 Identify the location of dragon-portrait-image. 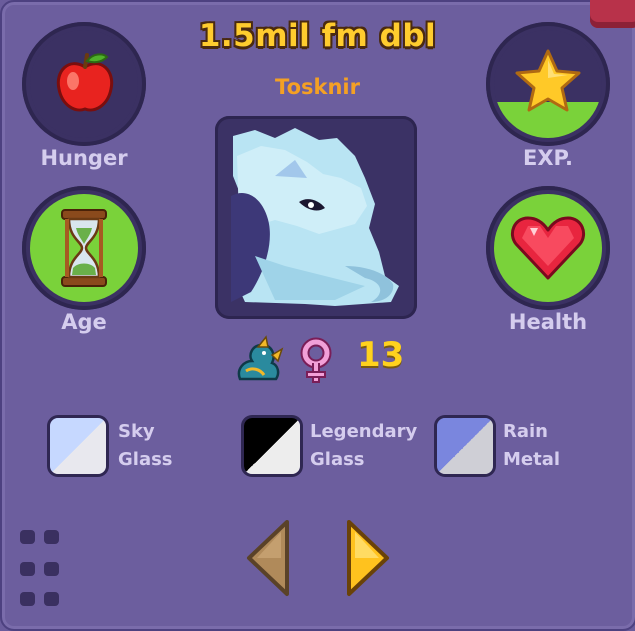
(315, 217).